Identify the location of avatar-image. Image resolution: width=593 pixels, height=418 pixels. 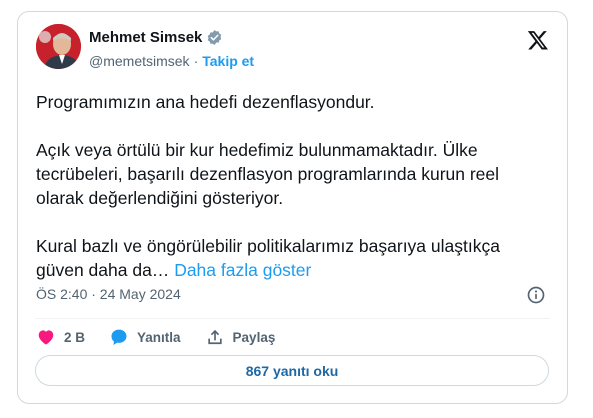
(58, 46).